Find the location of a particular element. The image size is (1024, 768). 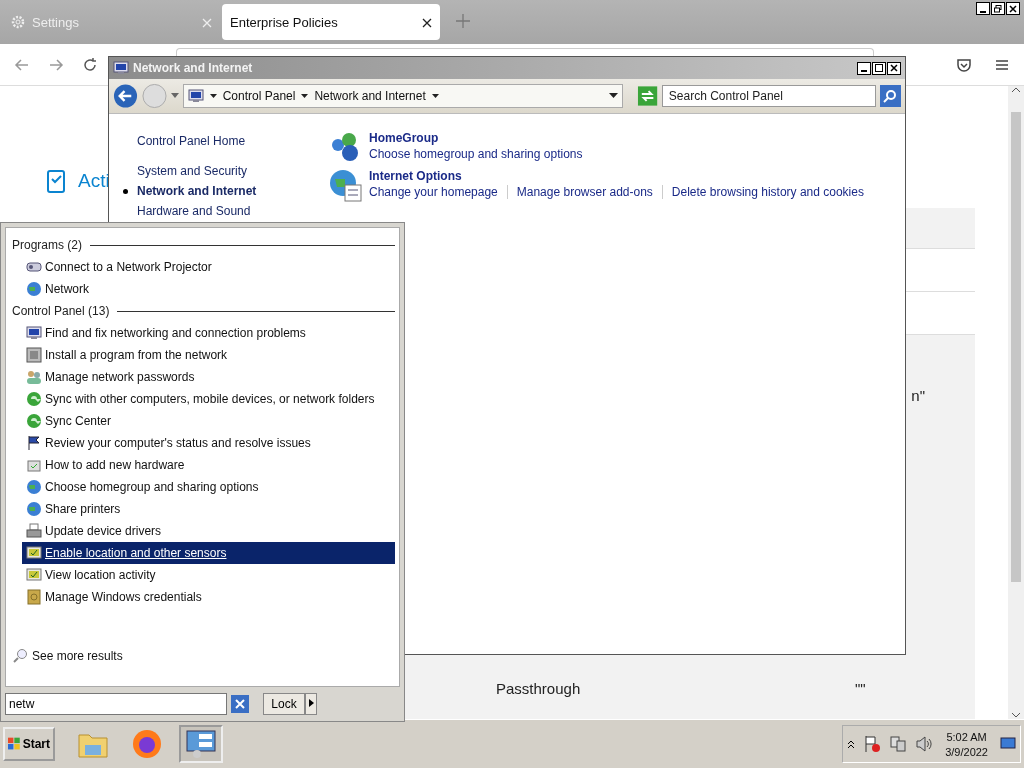

category-title: HomeGroup is located at coordinates (480, 138).